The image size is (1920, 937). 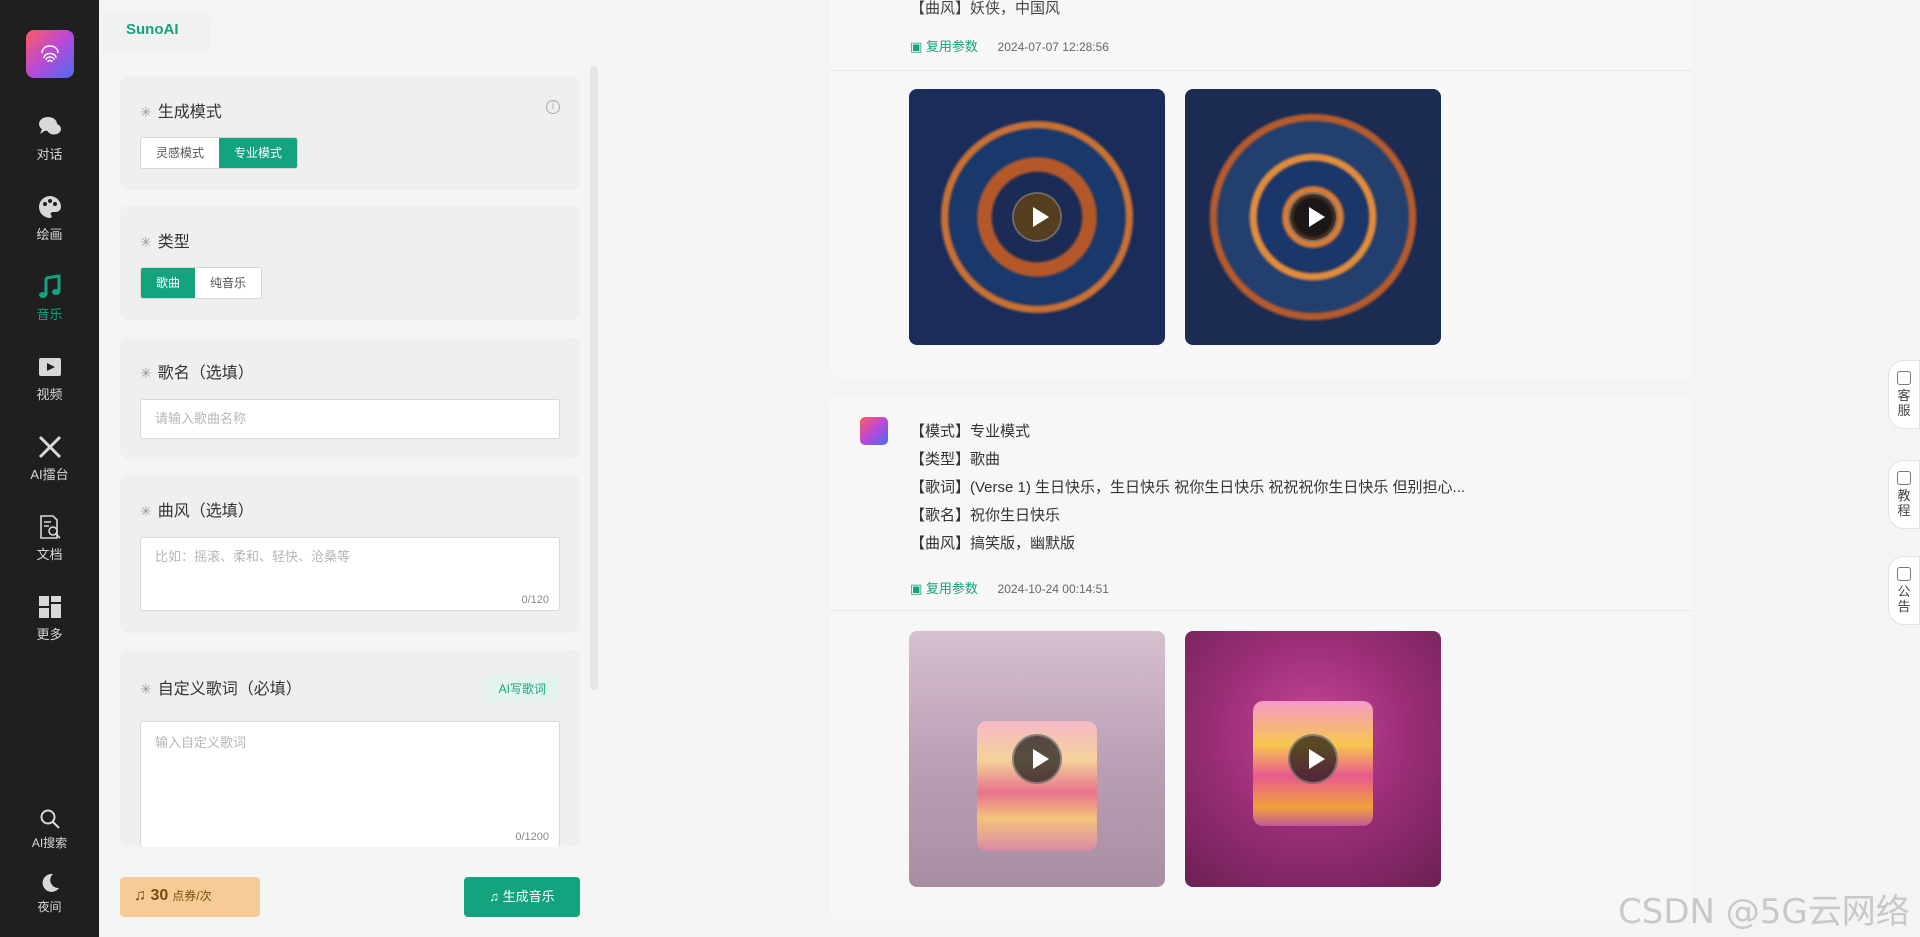 I want to click on cost-badge: ♫ 30 点券/次, so click(x=190, y=897).